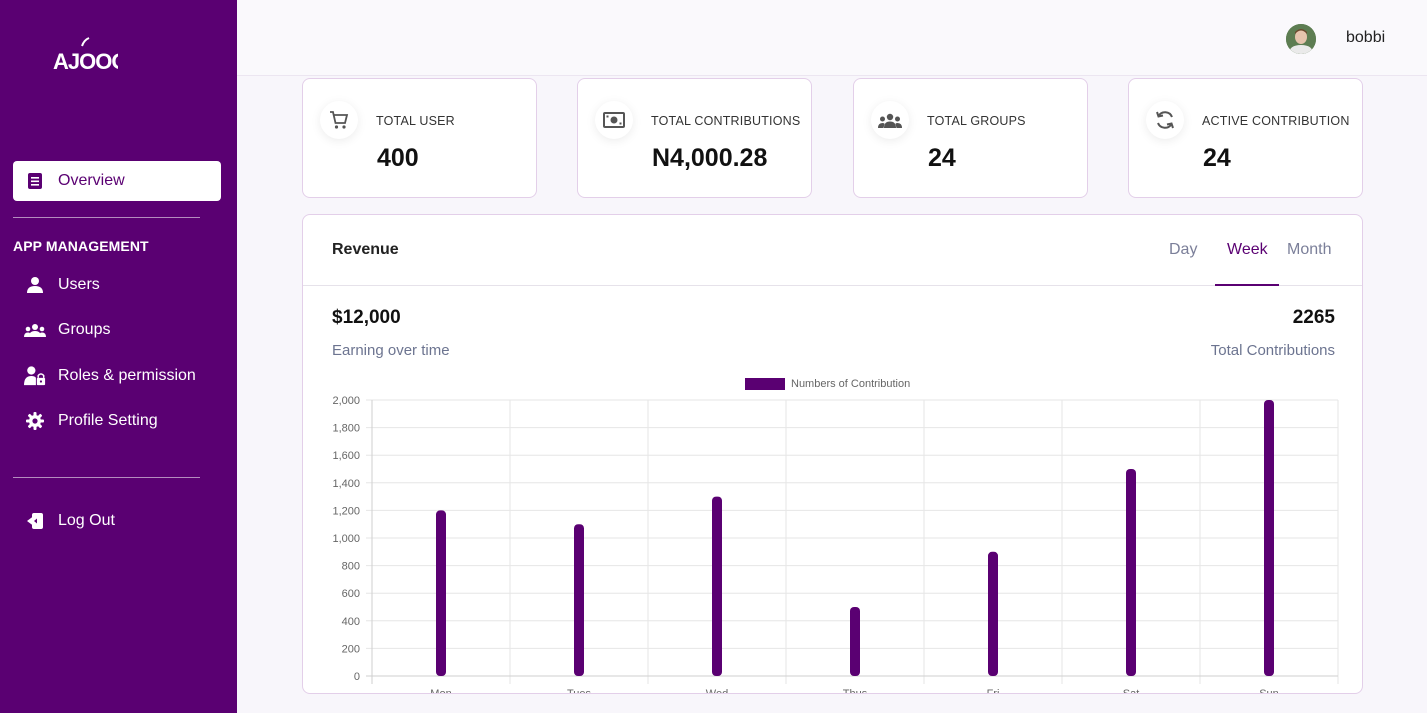 The height and width of the screenshot is (713, 1427). I want to click on logout-icon, so click(35, 521).